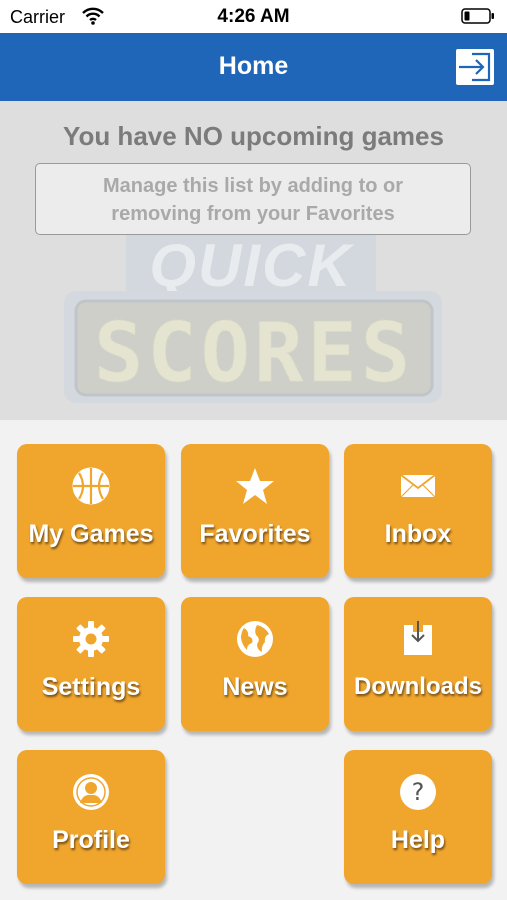  I want to click on nav-bar: Home, so click(253, 67).